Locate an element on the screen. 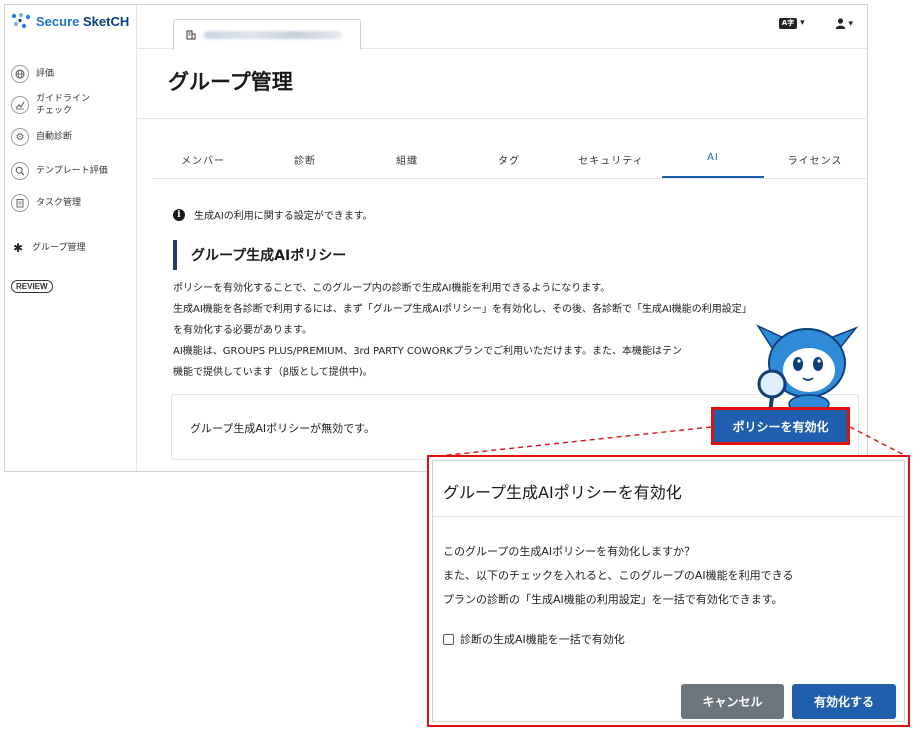 The width and height of the screenshot is (920, 734). modal-header: グループ生成AIポリシーを有効化 is located at coordinates (668, 489).